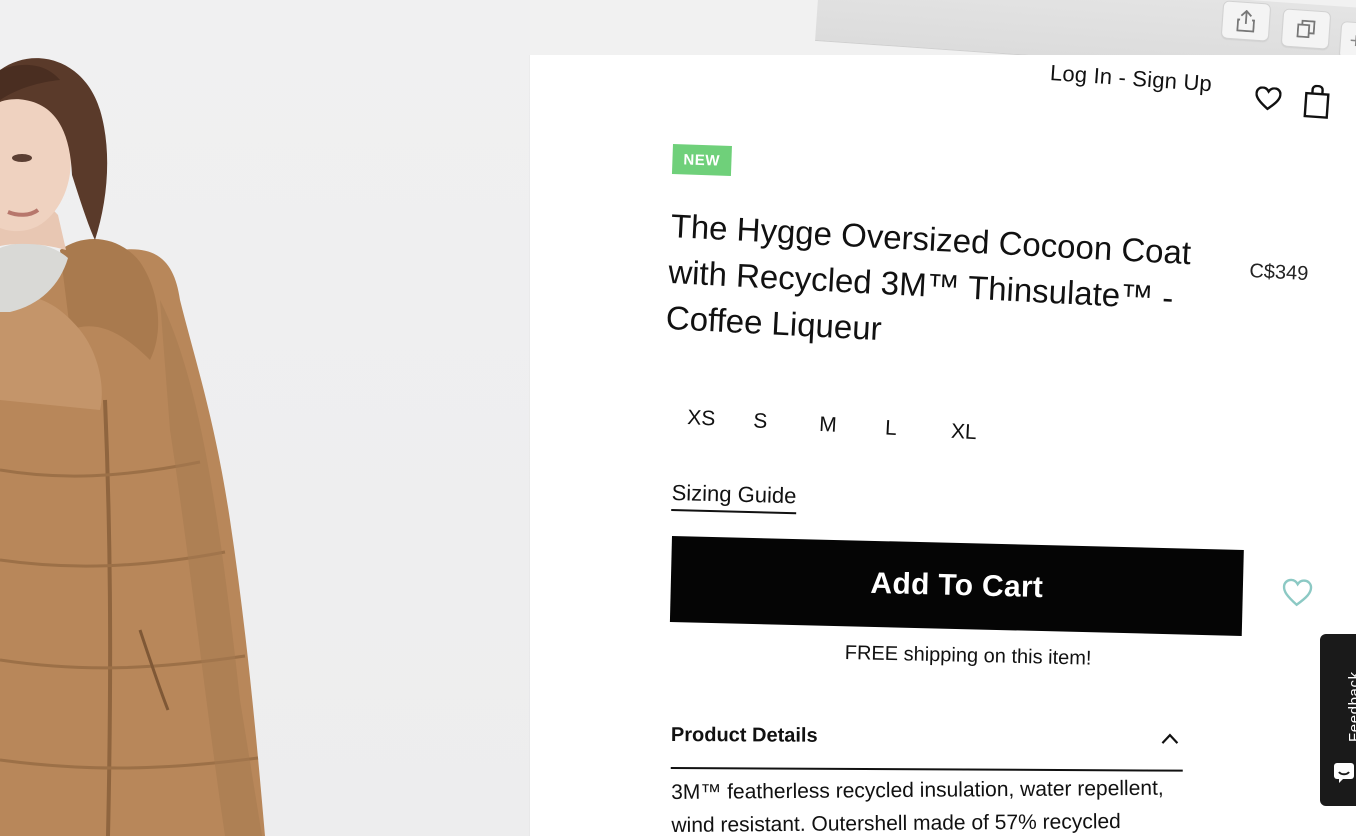 Image resolution: width=1356 pixels, height=836 pixels. I want to click on size-option-s: S, so click(786, 422).